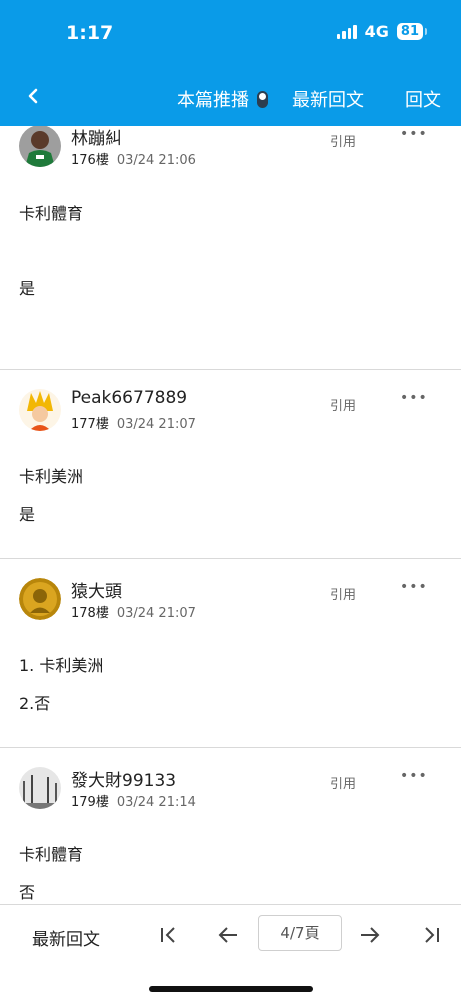 The width and height of the screenshot is (461, 1001). I want to click on post-author: Peak6677889, so click(129, 398).